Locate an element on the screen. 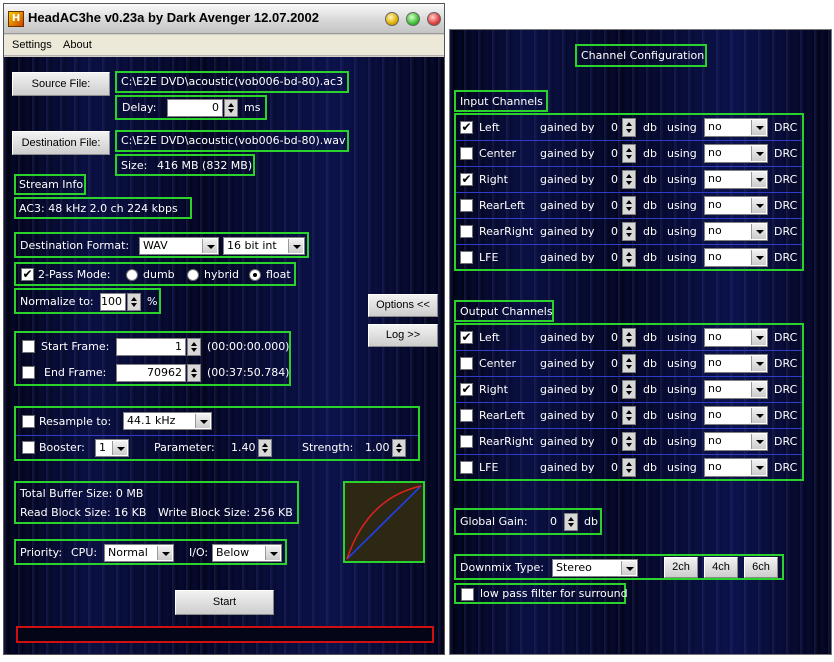 The width and height of the screenshot is (834, 662). output-channel-row: LFE gained by 0 db using no DRC is located at coordinates (629, 468).